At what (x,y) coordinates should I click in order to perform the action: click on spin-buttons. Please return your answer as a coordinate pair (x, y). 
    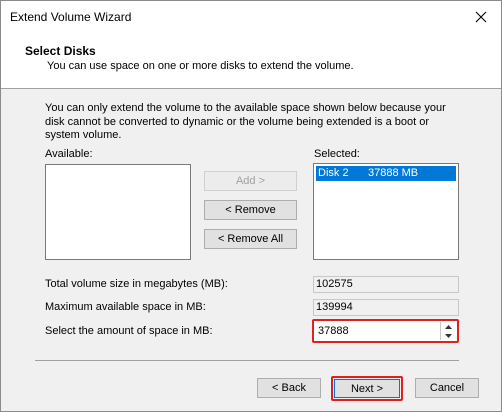
    Looking at the image, I should click on (448, 331).